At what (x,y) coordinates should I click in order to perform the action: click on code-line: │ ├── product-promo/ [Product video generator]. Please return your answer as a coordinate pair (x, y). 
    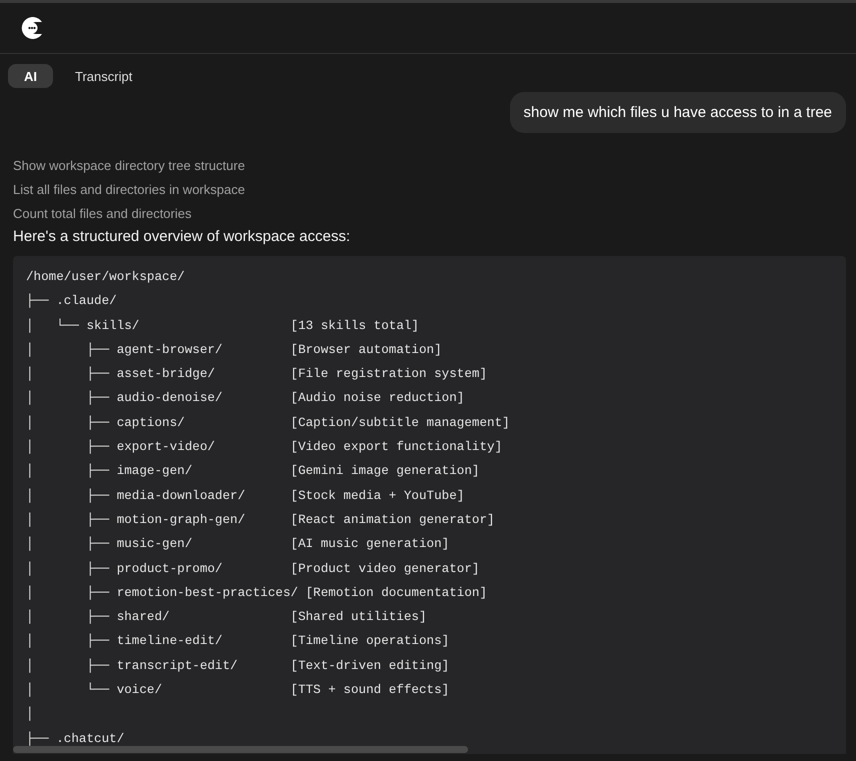
    Looking at the image, I should click on (253, 569).